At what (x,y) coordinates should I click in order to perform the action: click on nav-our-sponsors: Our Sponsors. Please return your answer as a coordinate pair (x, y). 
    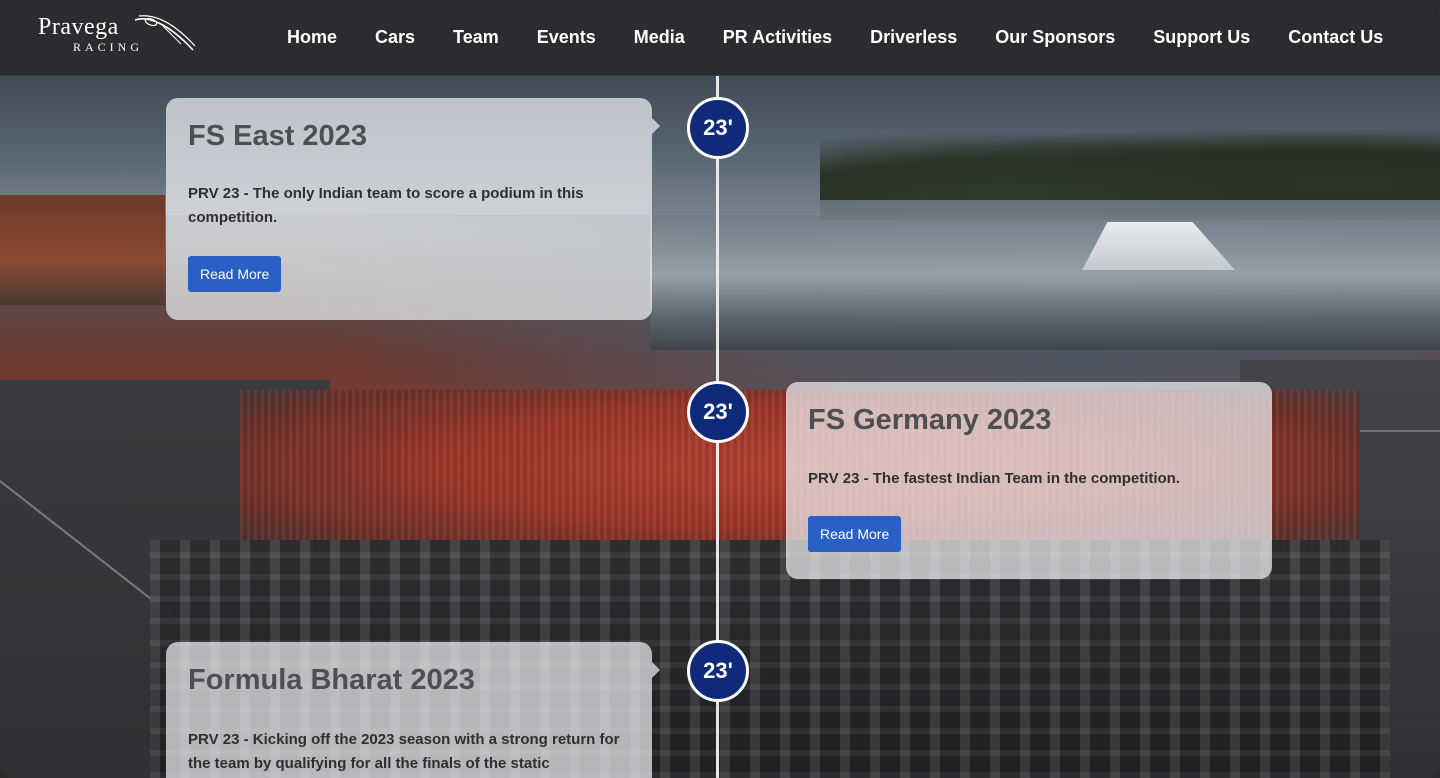
    Looking at the image, I should click on (1055, 37).